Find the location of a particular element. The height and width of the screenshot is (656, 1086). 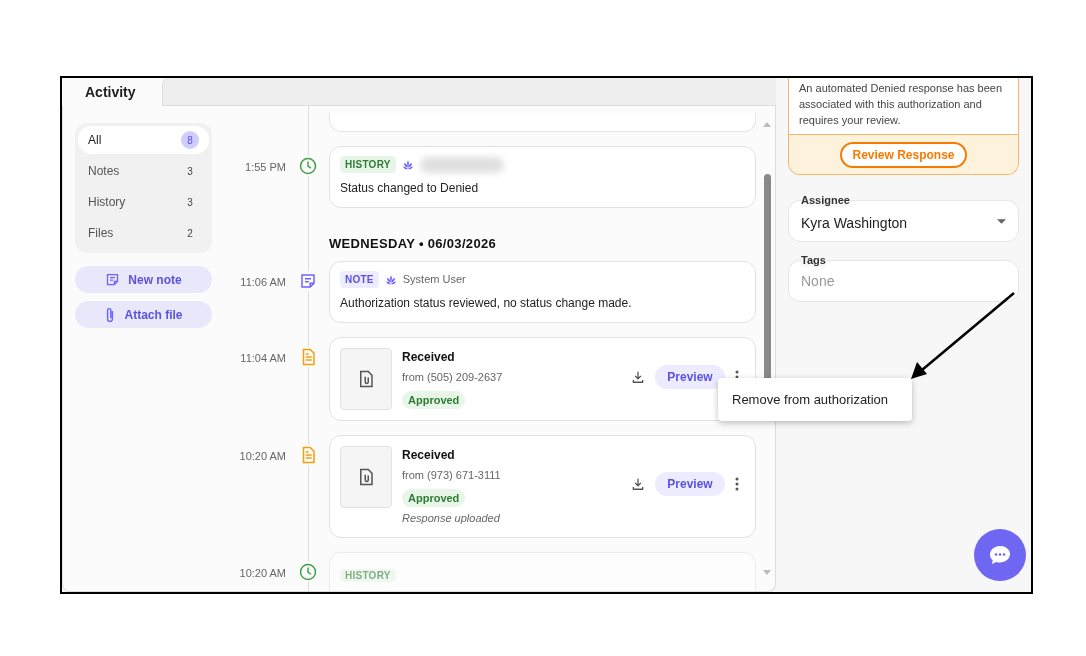

filter-label: History is located at coordinates (107, 202).